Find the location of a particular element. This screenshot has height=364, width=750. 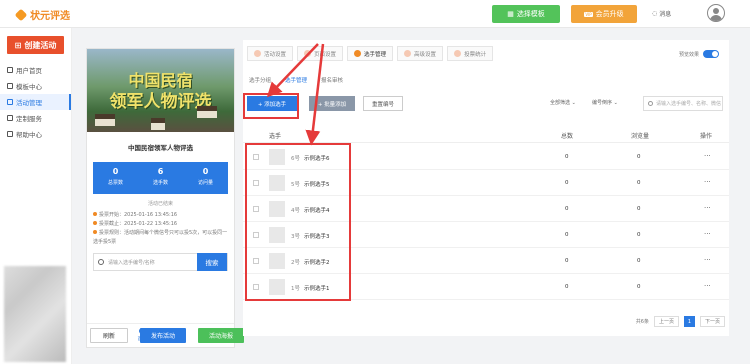

arrow-to-add-button is located at coordinates (292, 70).